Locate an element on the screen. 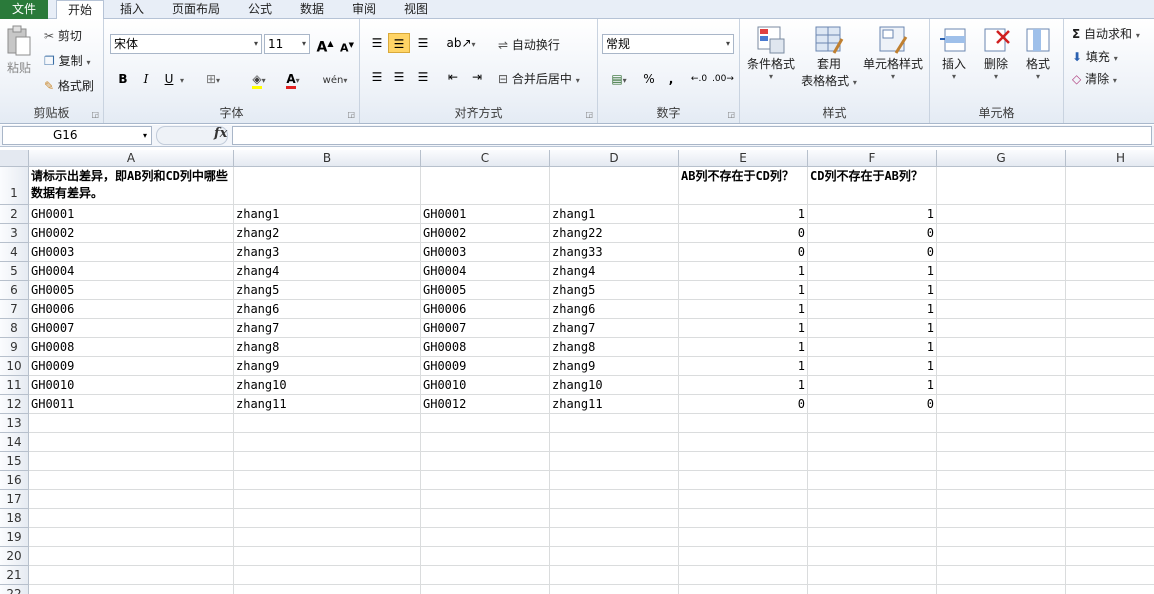  cell-a21 is located at coordinates (131, 575).